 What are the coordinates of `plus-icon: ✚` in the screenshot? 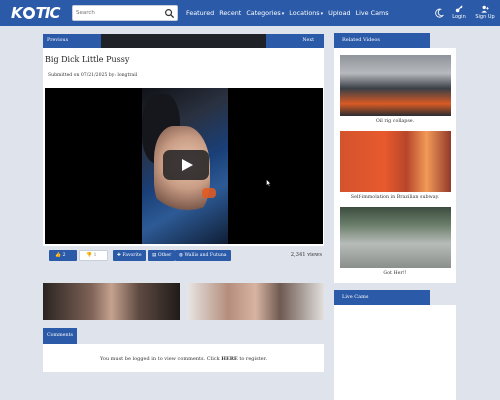 It's located at (119, 255).